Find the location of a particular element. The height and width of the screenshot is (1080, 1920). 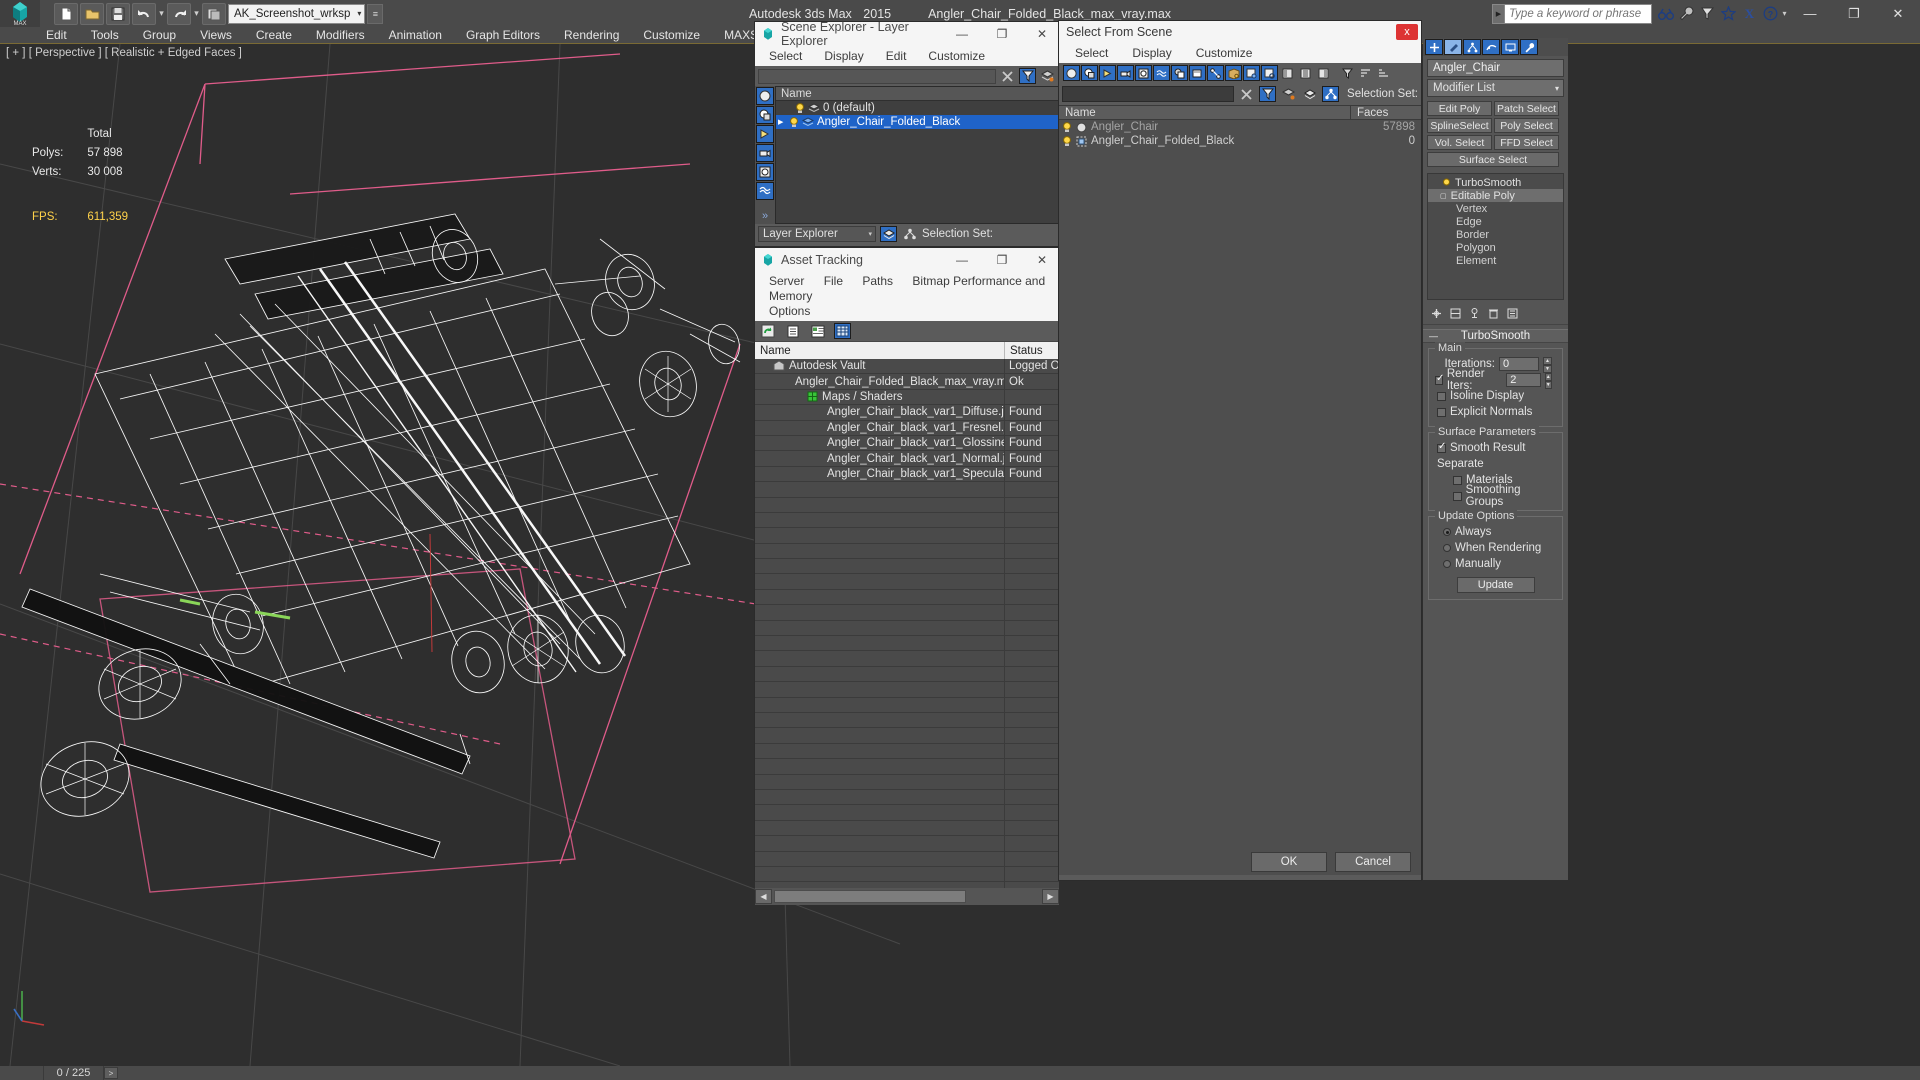

sfs-search-input is located at coordinates (1148, 94).